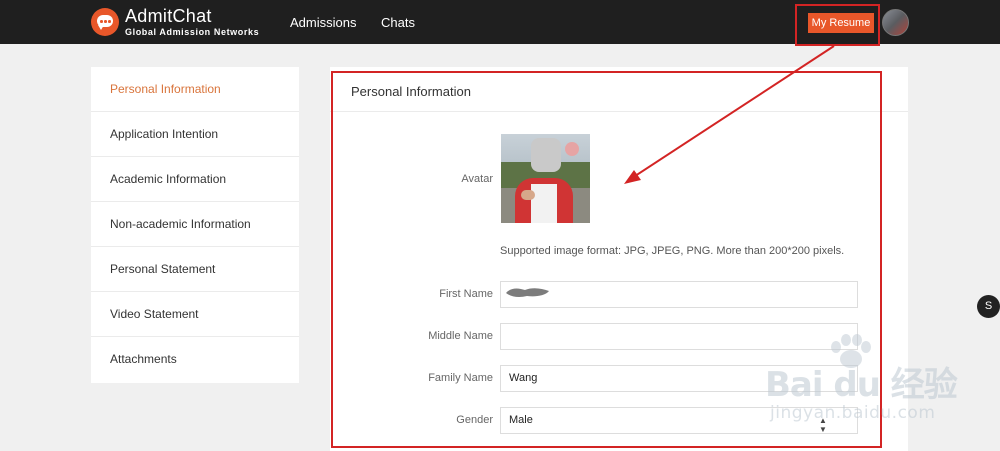 The width and height of the screenshot is (1000, 451). I want to click on first-name-field, so click(679, 294).